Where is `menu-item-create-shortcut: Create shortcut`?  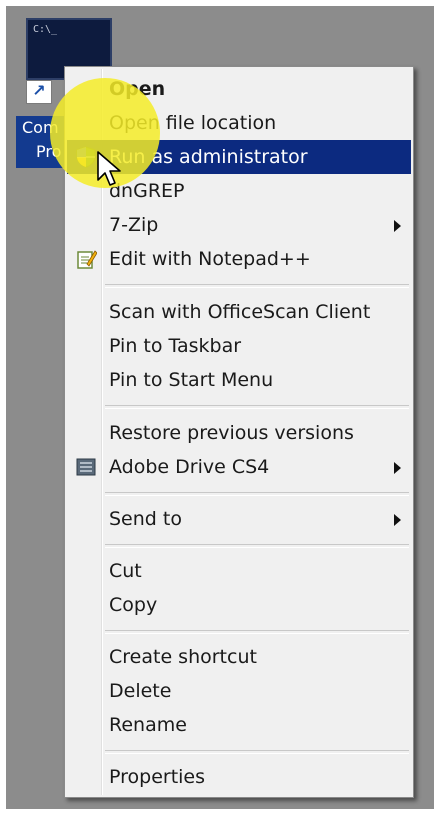
menu-item-create-shortcut: Create shortcut is located at coordinates (239, 657).